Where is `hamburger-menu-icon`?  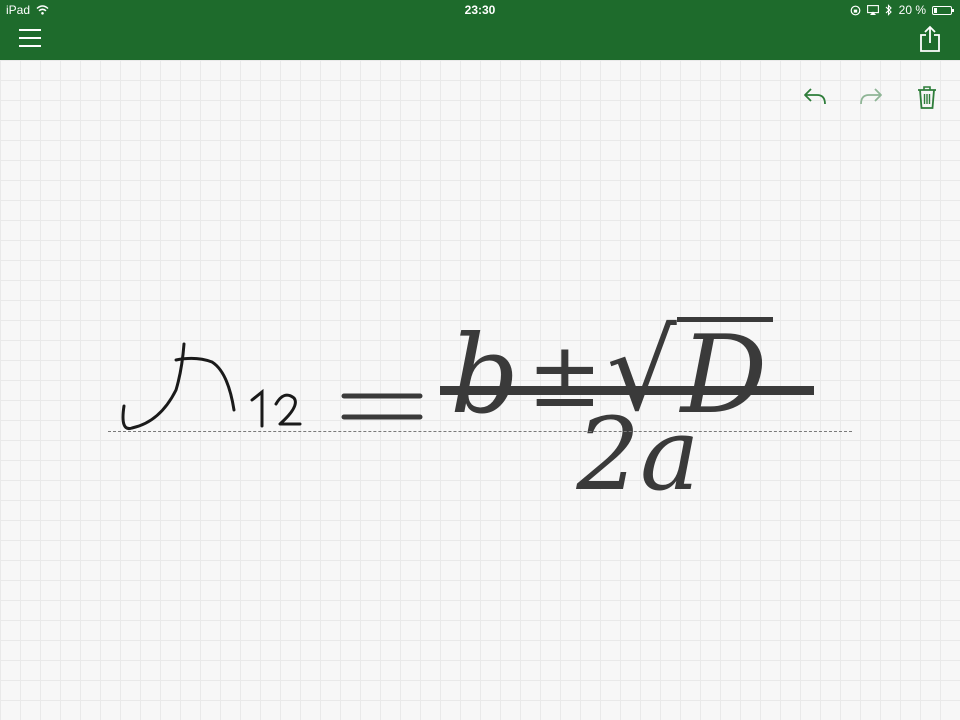
hamburger-menu-icon is located at coordinates (30, 38).